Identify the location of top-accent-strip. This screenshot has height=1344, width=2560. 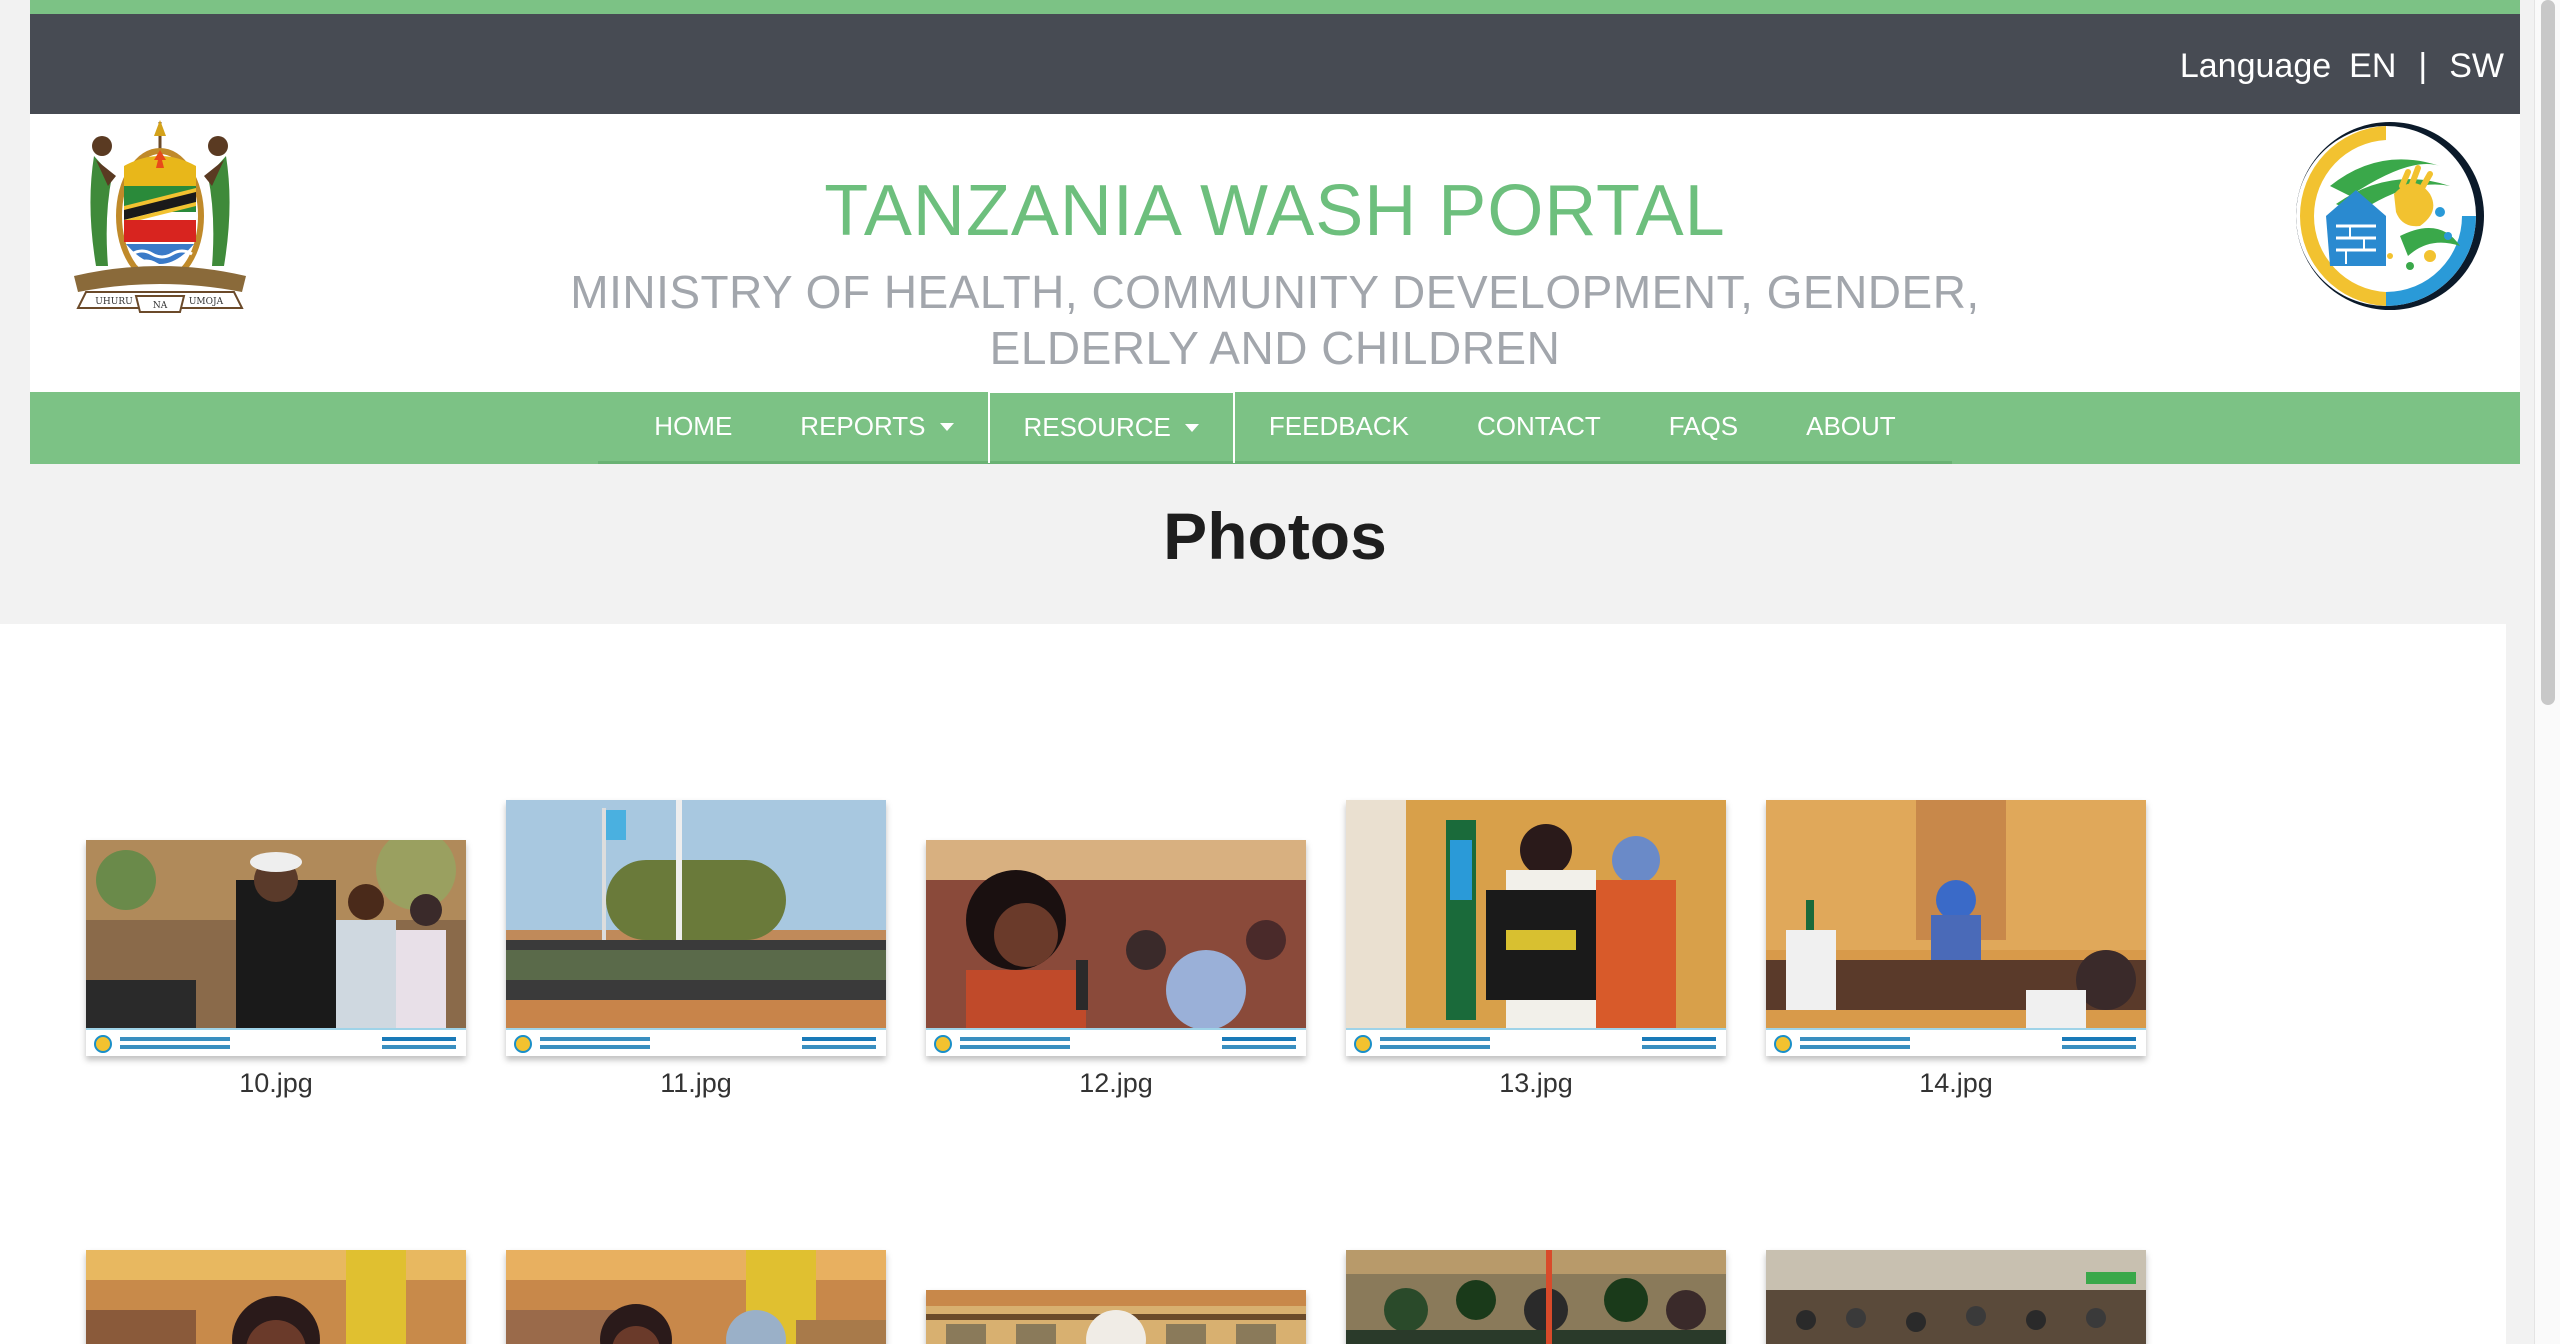
(1275, 7).